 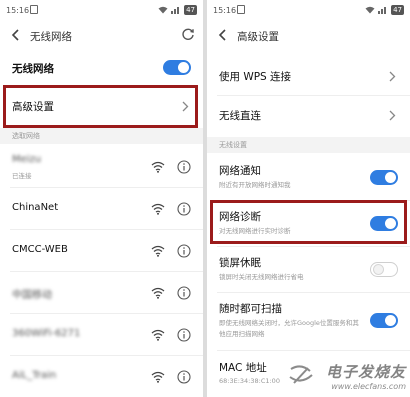 What do you see at coordinates (233, 145) in the screenshot?
I see `wireless-section-label: 无线设置` at bounding box center [233, 145].